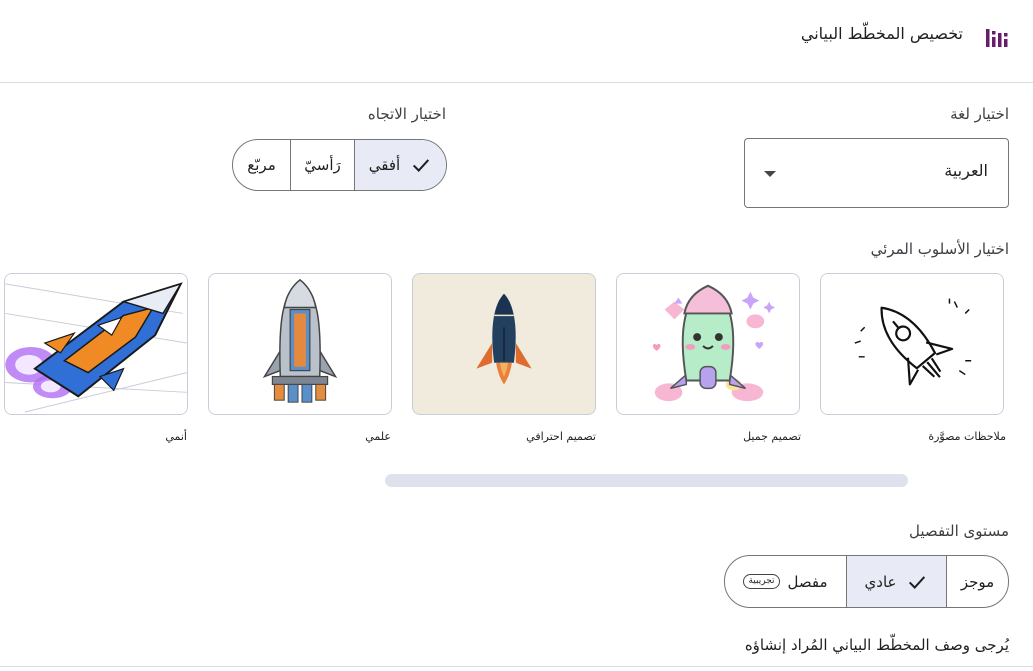 This screenshot has width=1033, height=671. I want to click on style-caption-anime: أنمي, so click(176, 436).